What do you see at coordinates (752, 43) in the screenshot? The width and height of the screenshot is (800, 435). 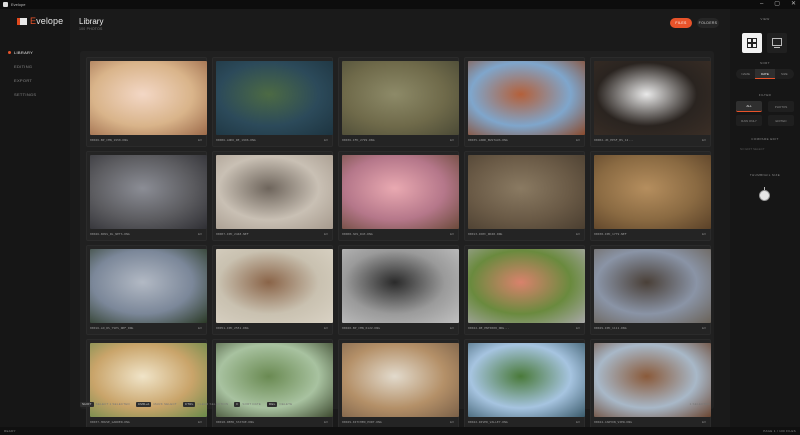 I see `grid-view-button` at bounding box center [752, 43].